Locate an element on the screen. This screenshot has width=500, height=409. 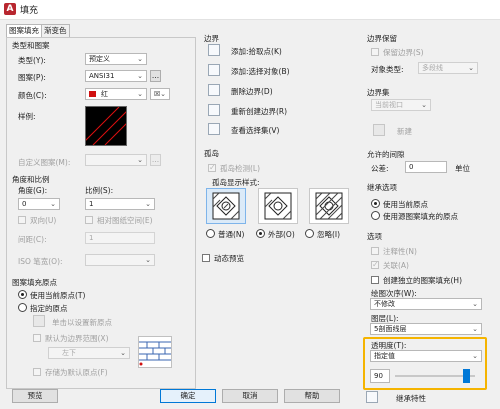
preview-button: 预览 is located at coordinates (35, 396).